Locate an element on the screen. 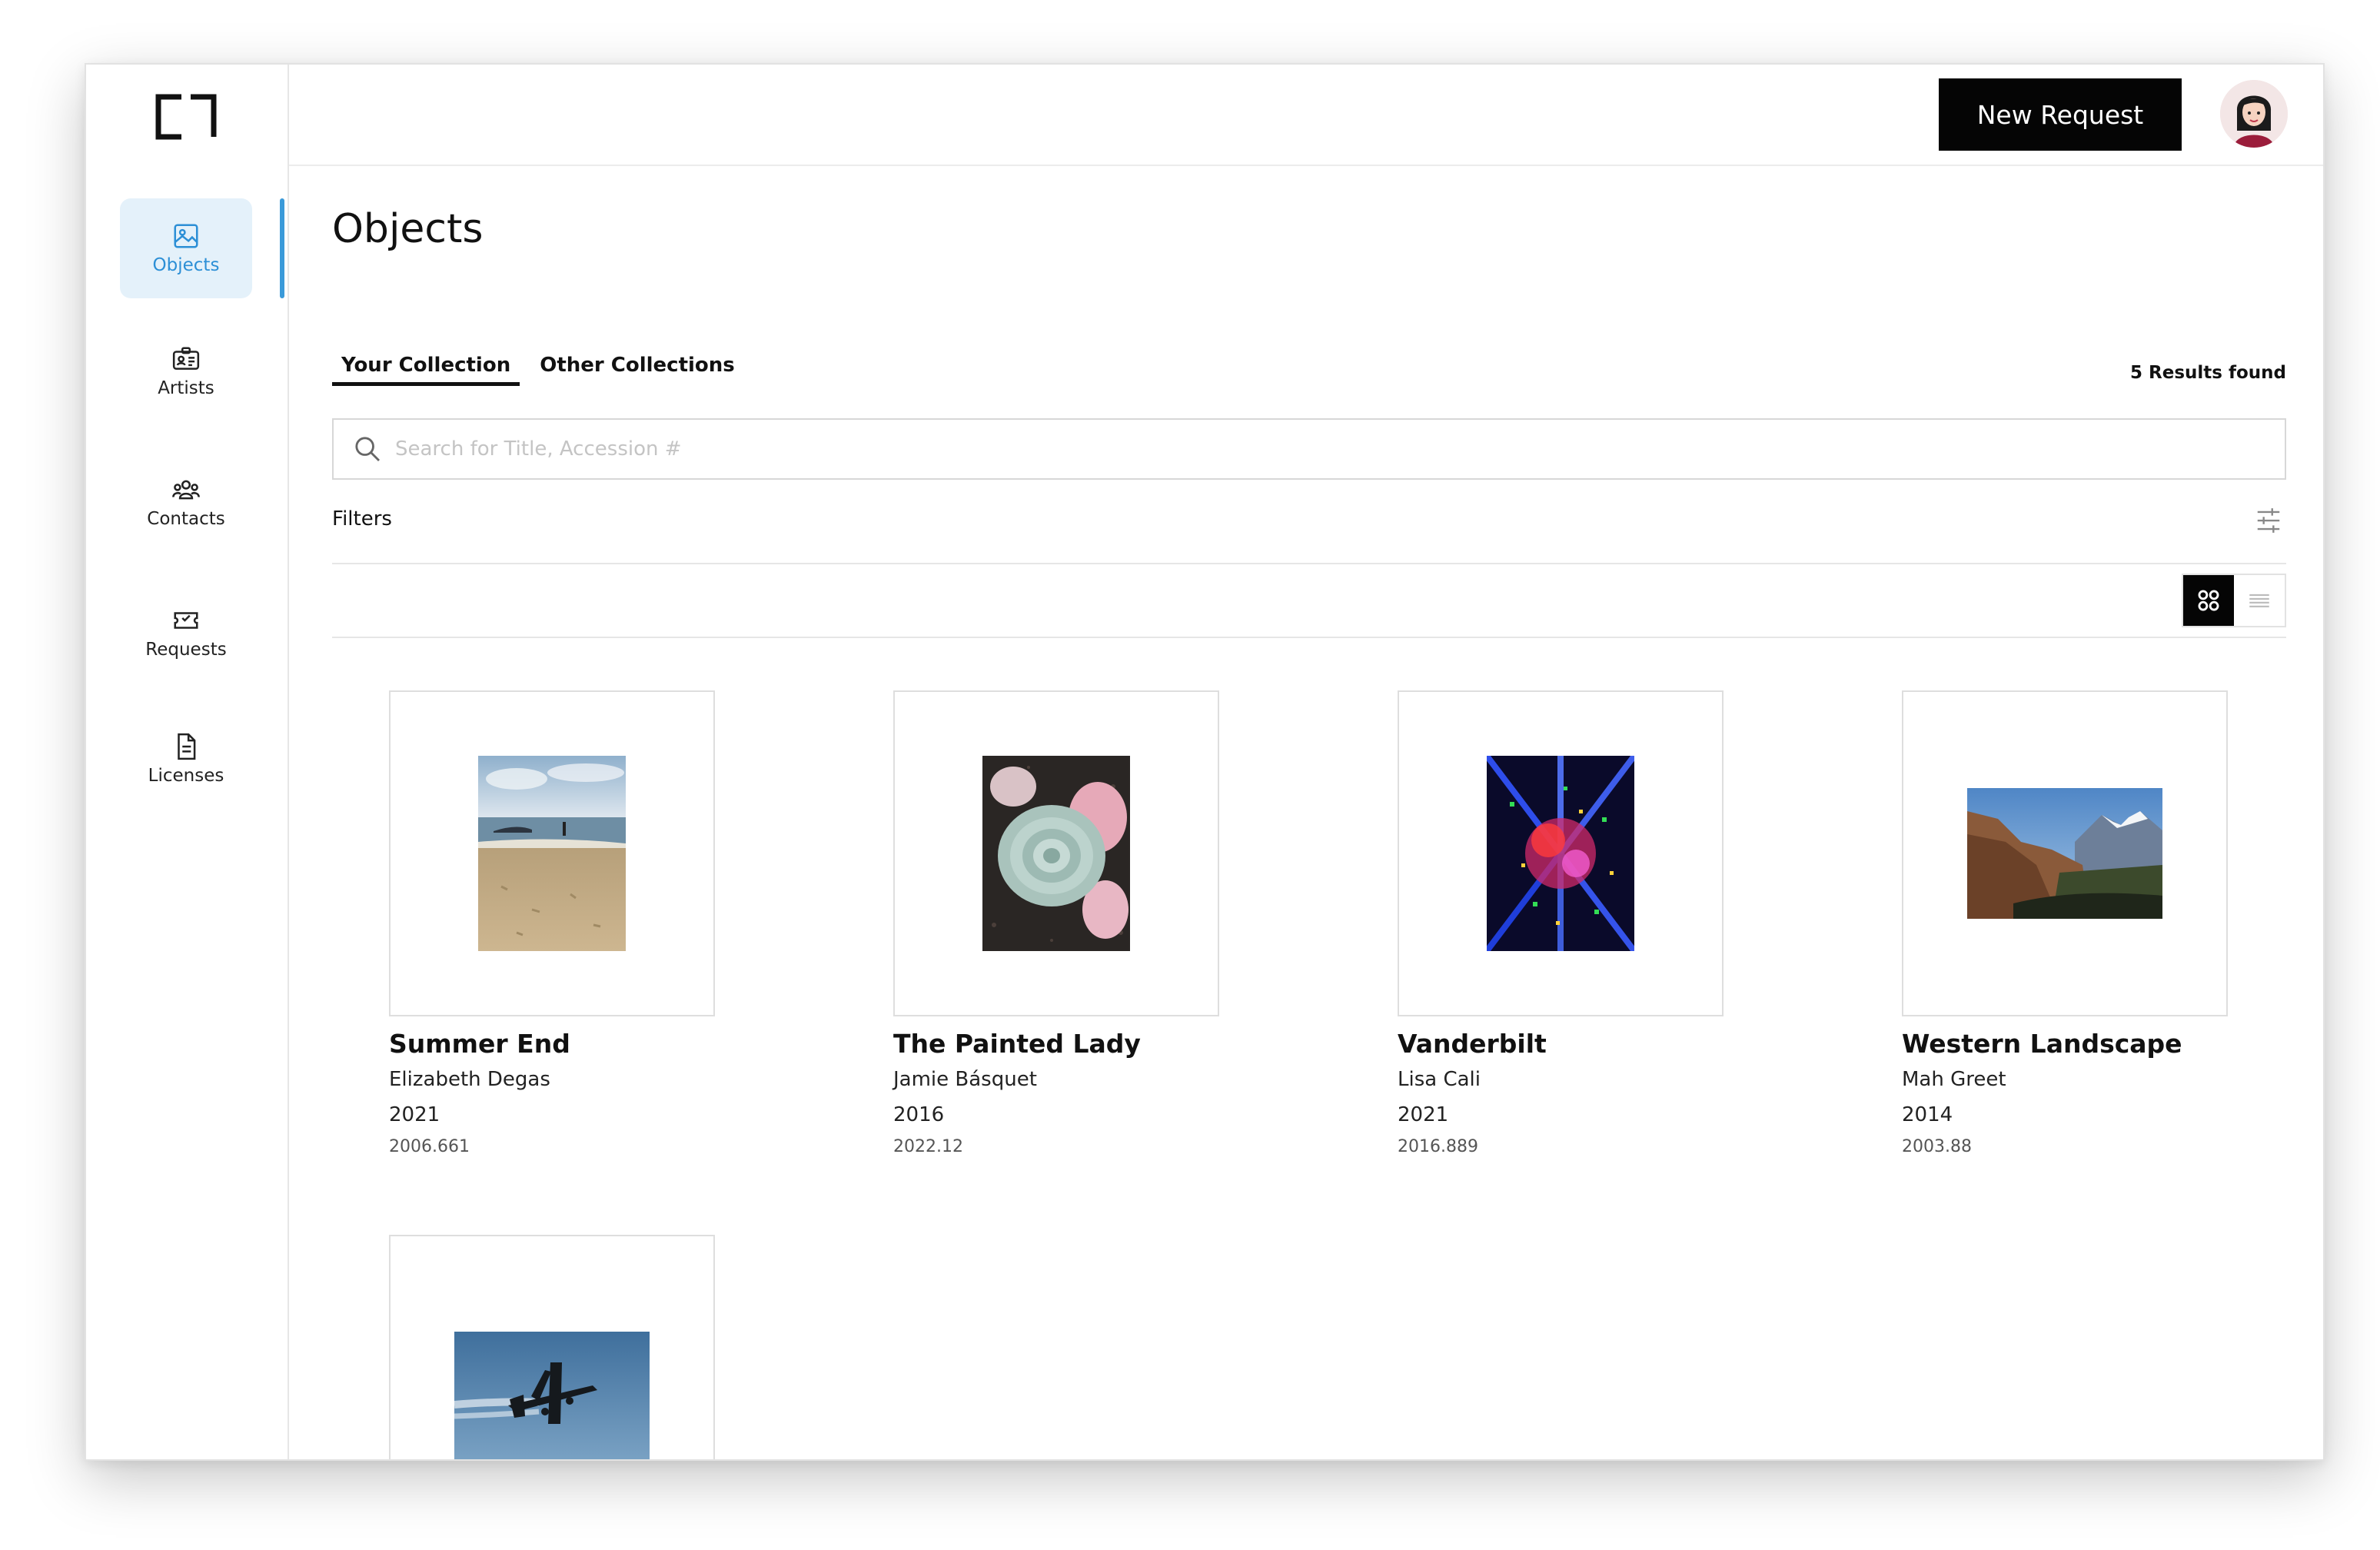  search-input is located at coordinates (1339, 449).